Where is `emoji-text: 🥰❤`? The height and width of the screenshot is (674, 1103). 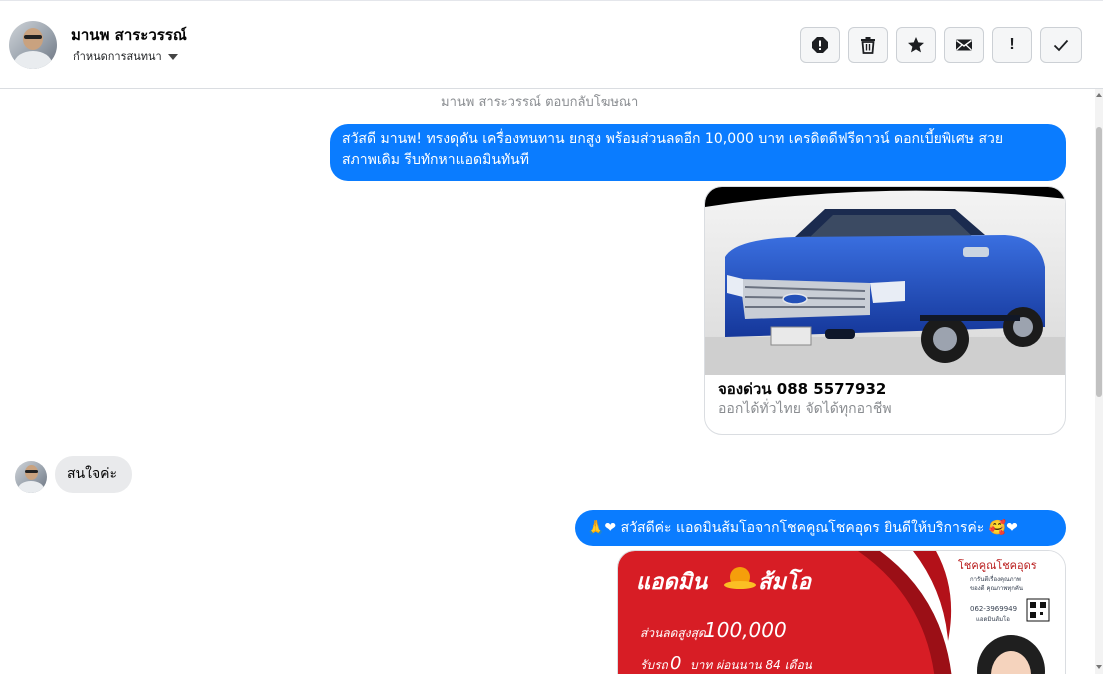 emoji-text: 🥰❤ is located at coordinates (1003, 528).